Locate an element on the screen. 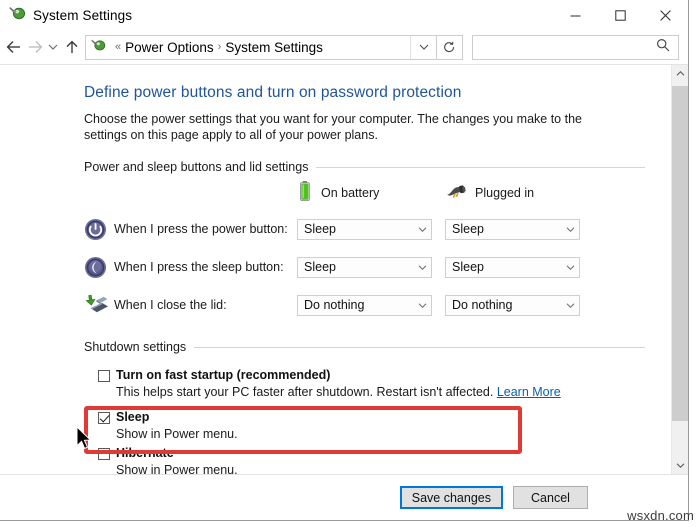 This screenshot has width=700, height=527. checkbox-hibernate is located at coordinates (104, 454).